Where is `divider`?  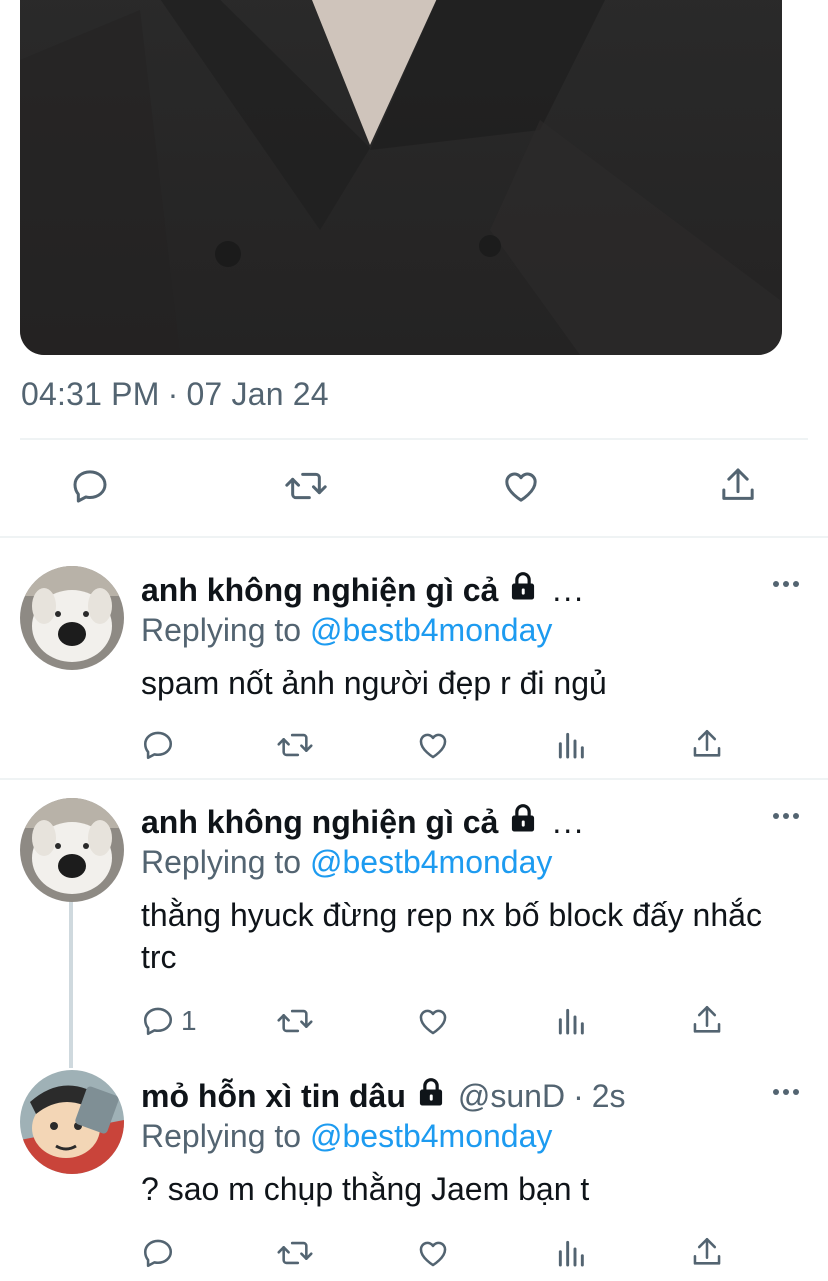
divider is located at coordinates (414, 439).